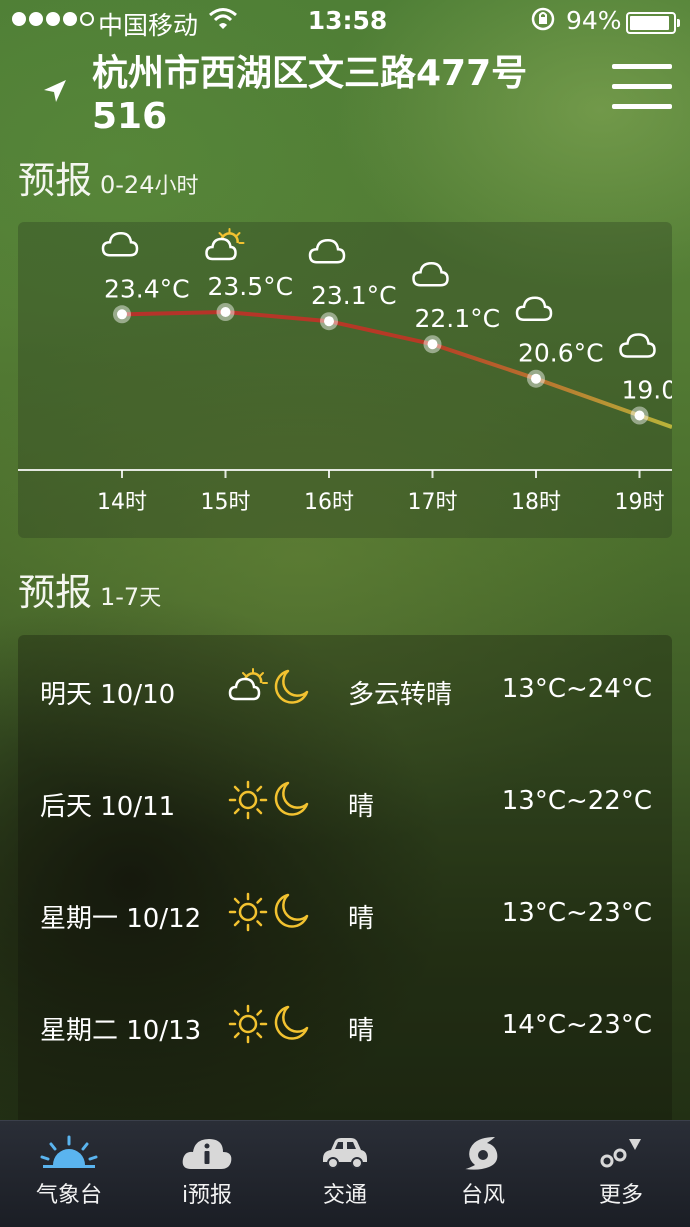 Image resolution: width=690 pixels, height=1227 pixels. What do you see at coordinates (53, 19) in the screenshot?
I see `signal-strength-icon` at bounding box center [53, 19].